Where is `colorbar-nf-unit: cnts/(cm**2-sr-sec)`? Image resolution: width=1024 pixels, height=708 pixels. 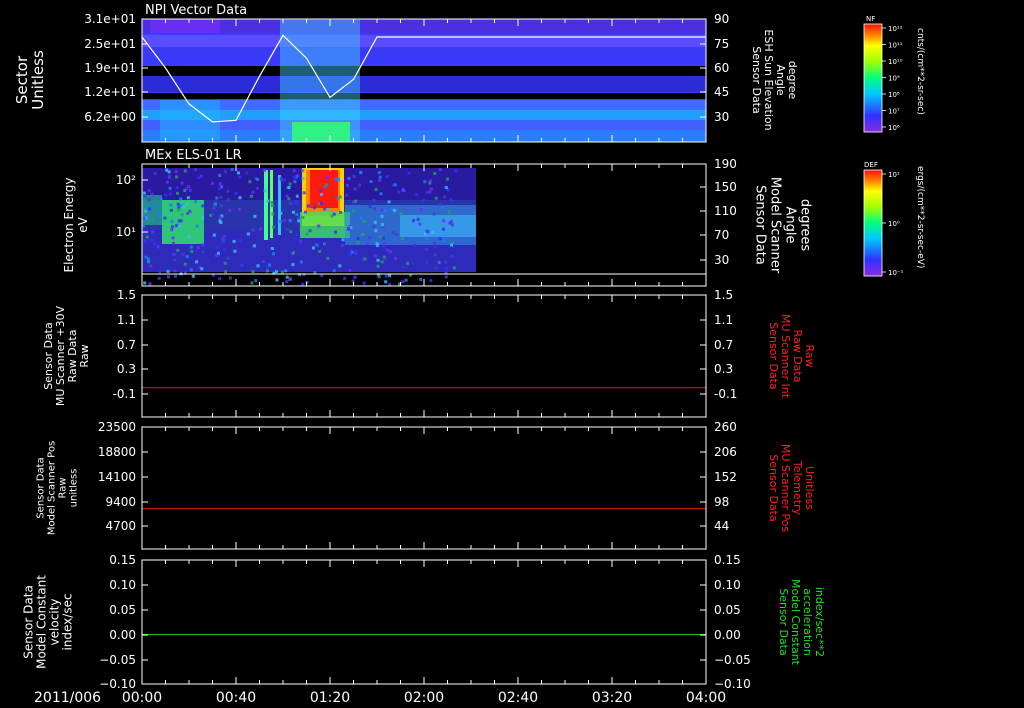 colorbar-nf-unit: cnts/(cm**2-sr-sec) is located at coordinates (920, 71).